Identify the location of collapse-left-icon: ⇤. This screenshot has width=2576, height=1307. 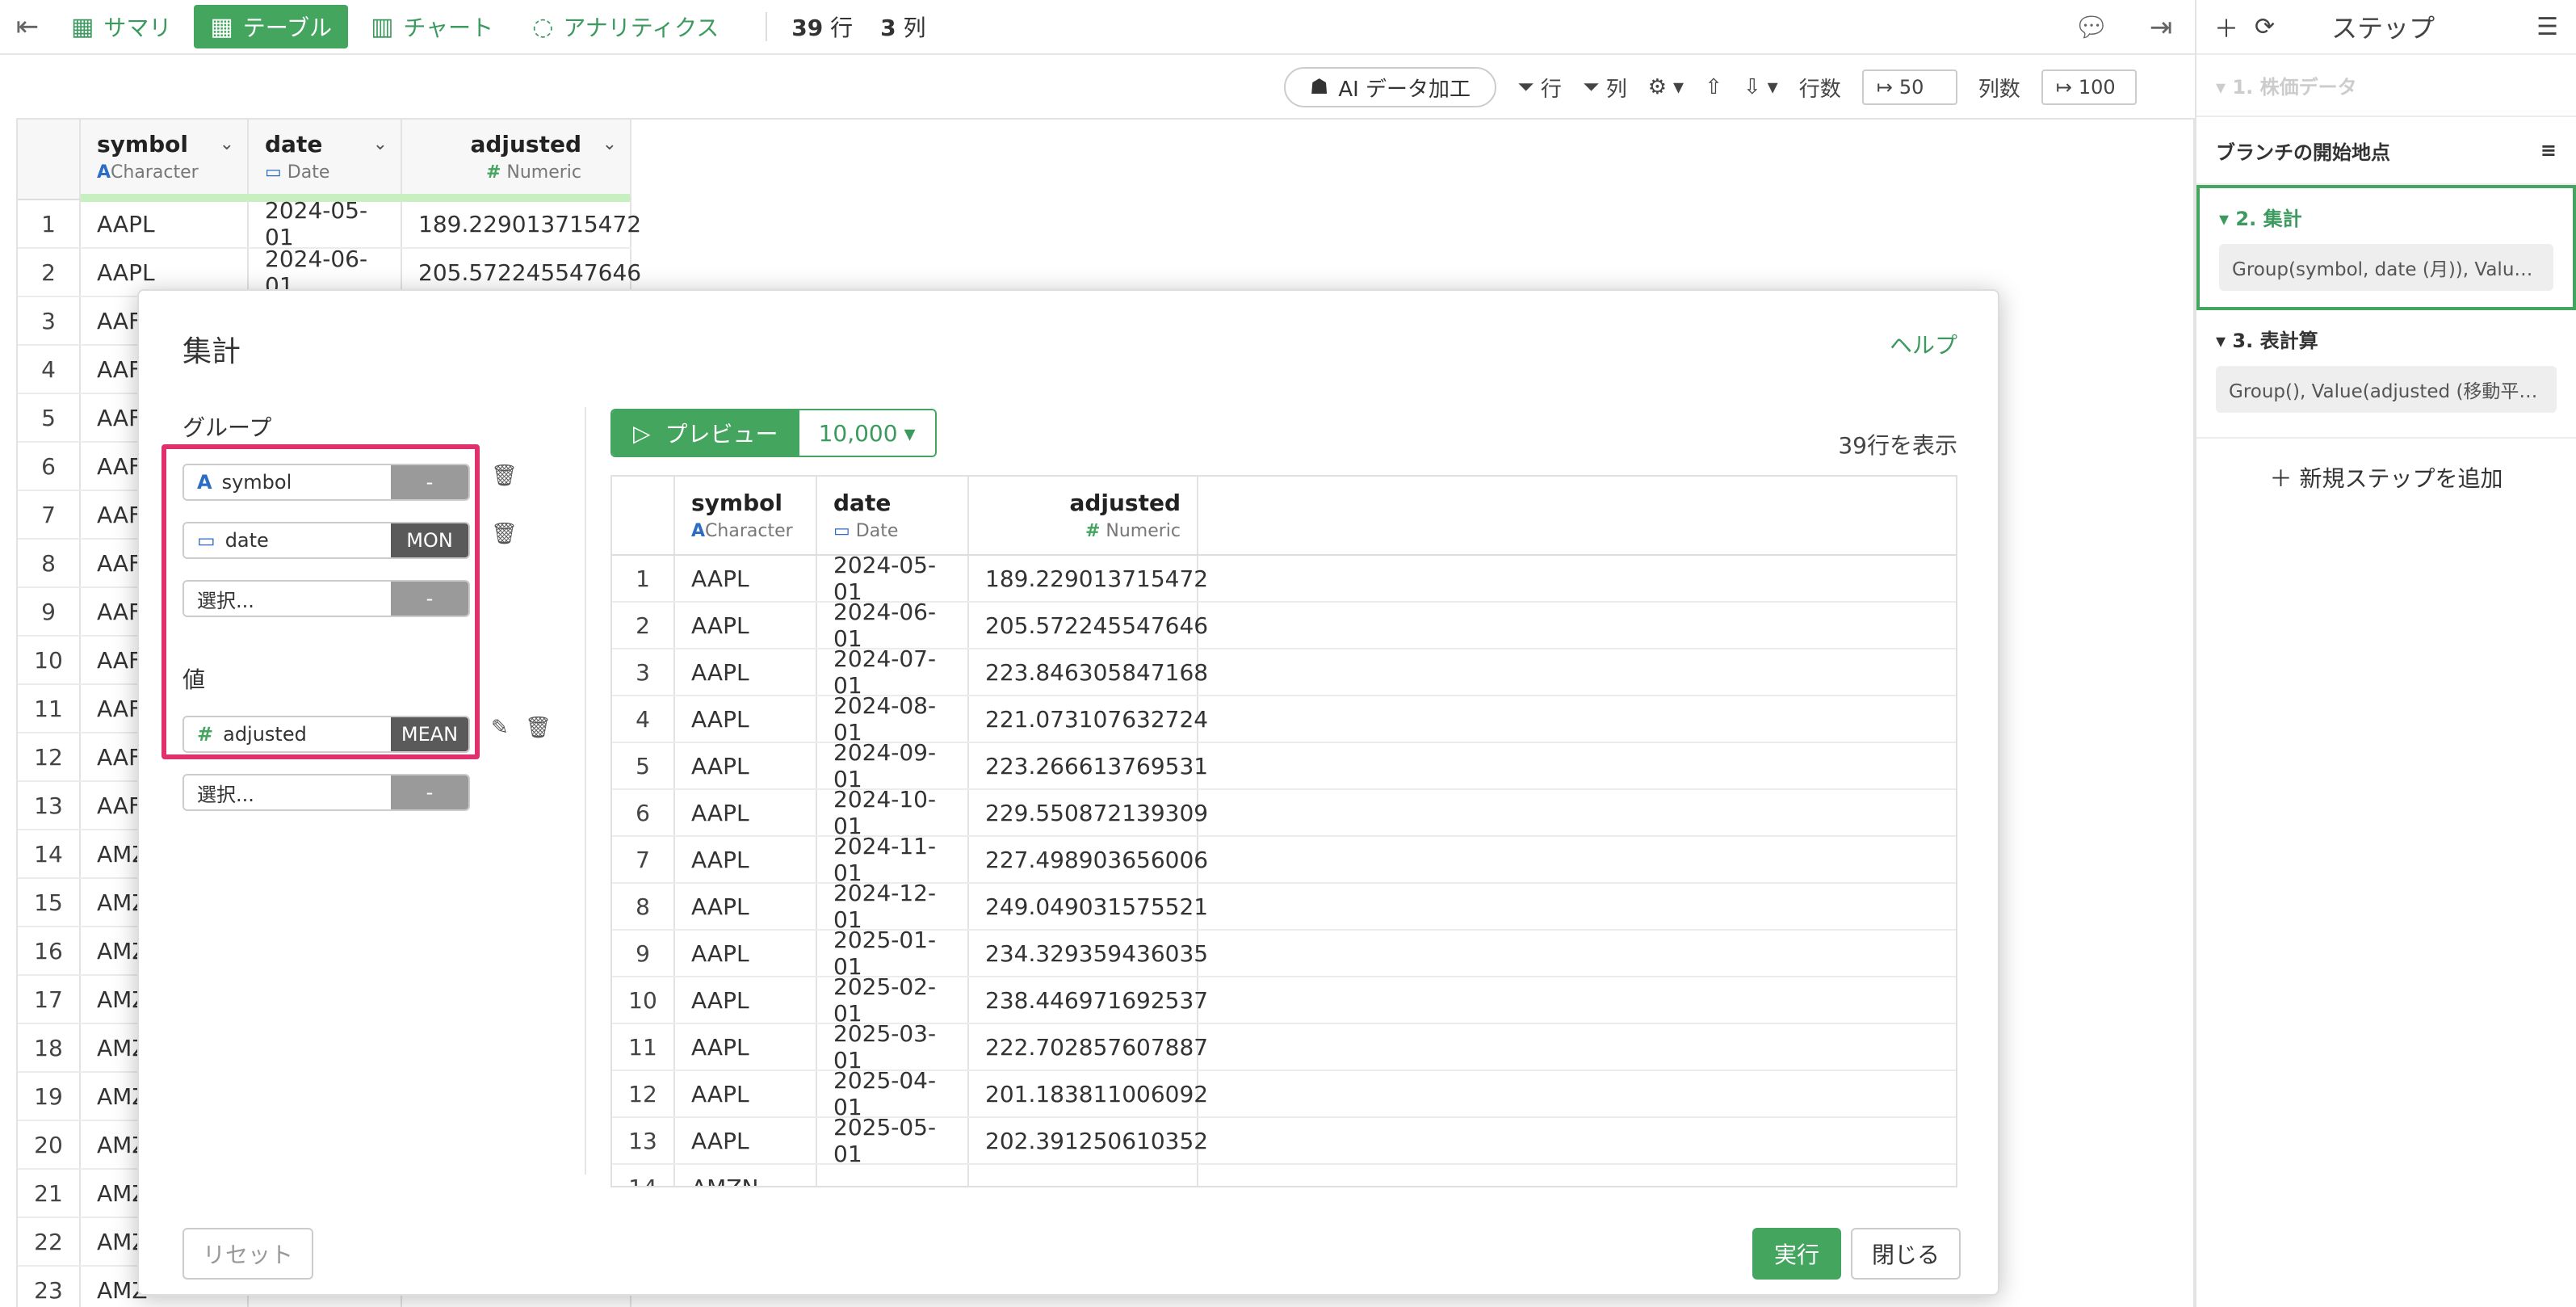
(28, 27).